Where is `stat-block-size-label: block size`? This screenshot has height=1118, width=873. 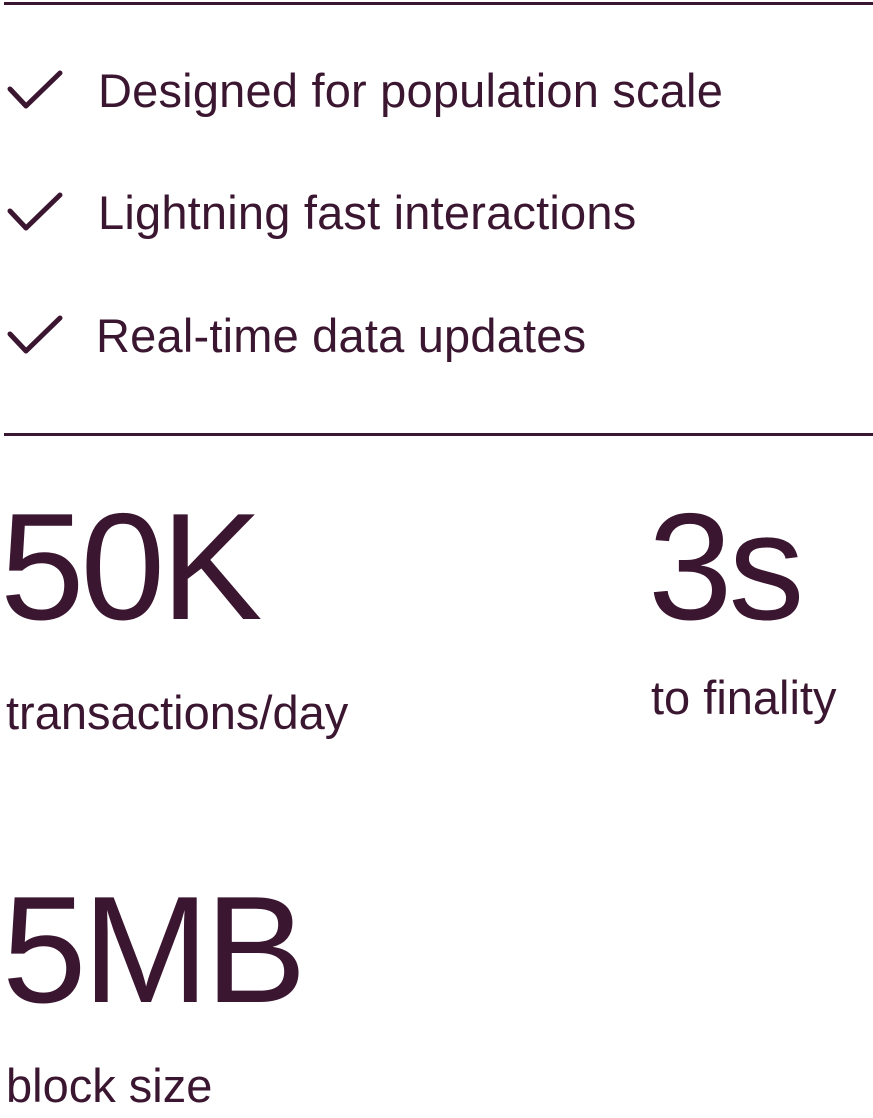
stat-block-size-label: block size is located at coordinates (109, 1085).